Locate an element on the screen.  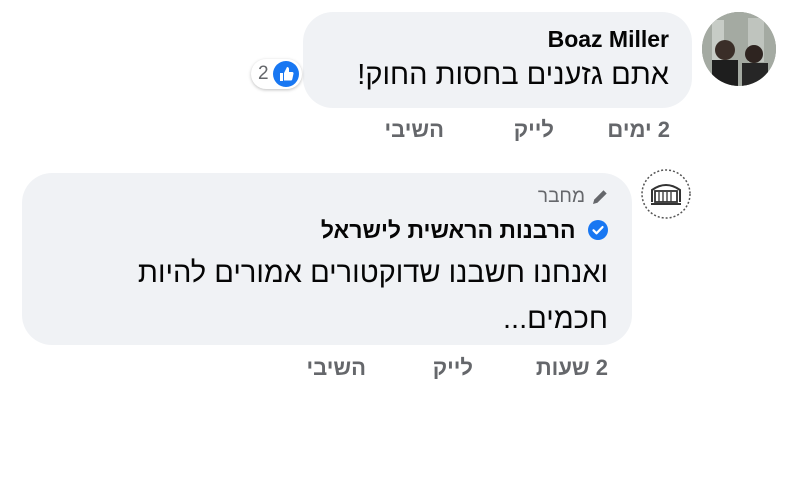
emblem-icon is located at coordinates (666, 194).